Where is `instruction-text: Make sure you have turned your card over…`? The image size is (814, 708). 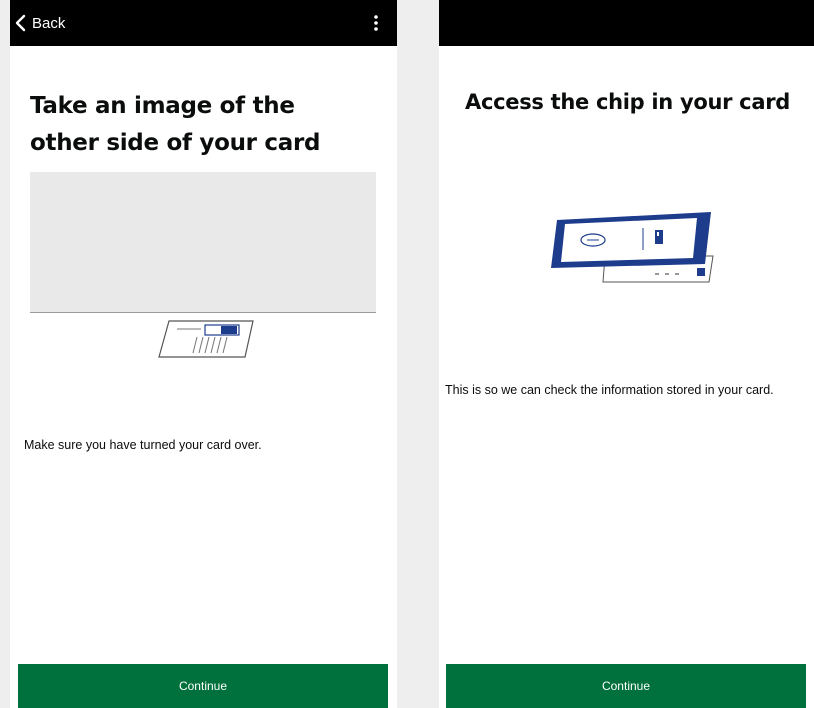 instruction-text: Make sure you have turned your card over… is located at coordinates (143, 445).